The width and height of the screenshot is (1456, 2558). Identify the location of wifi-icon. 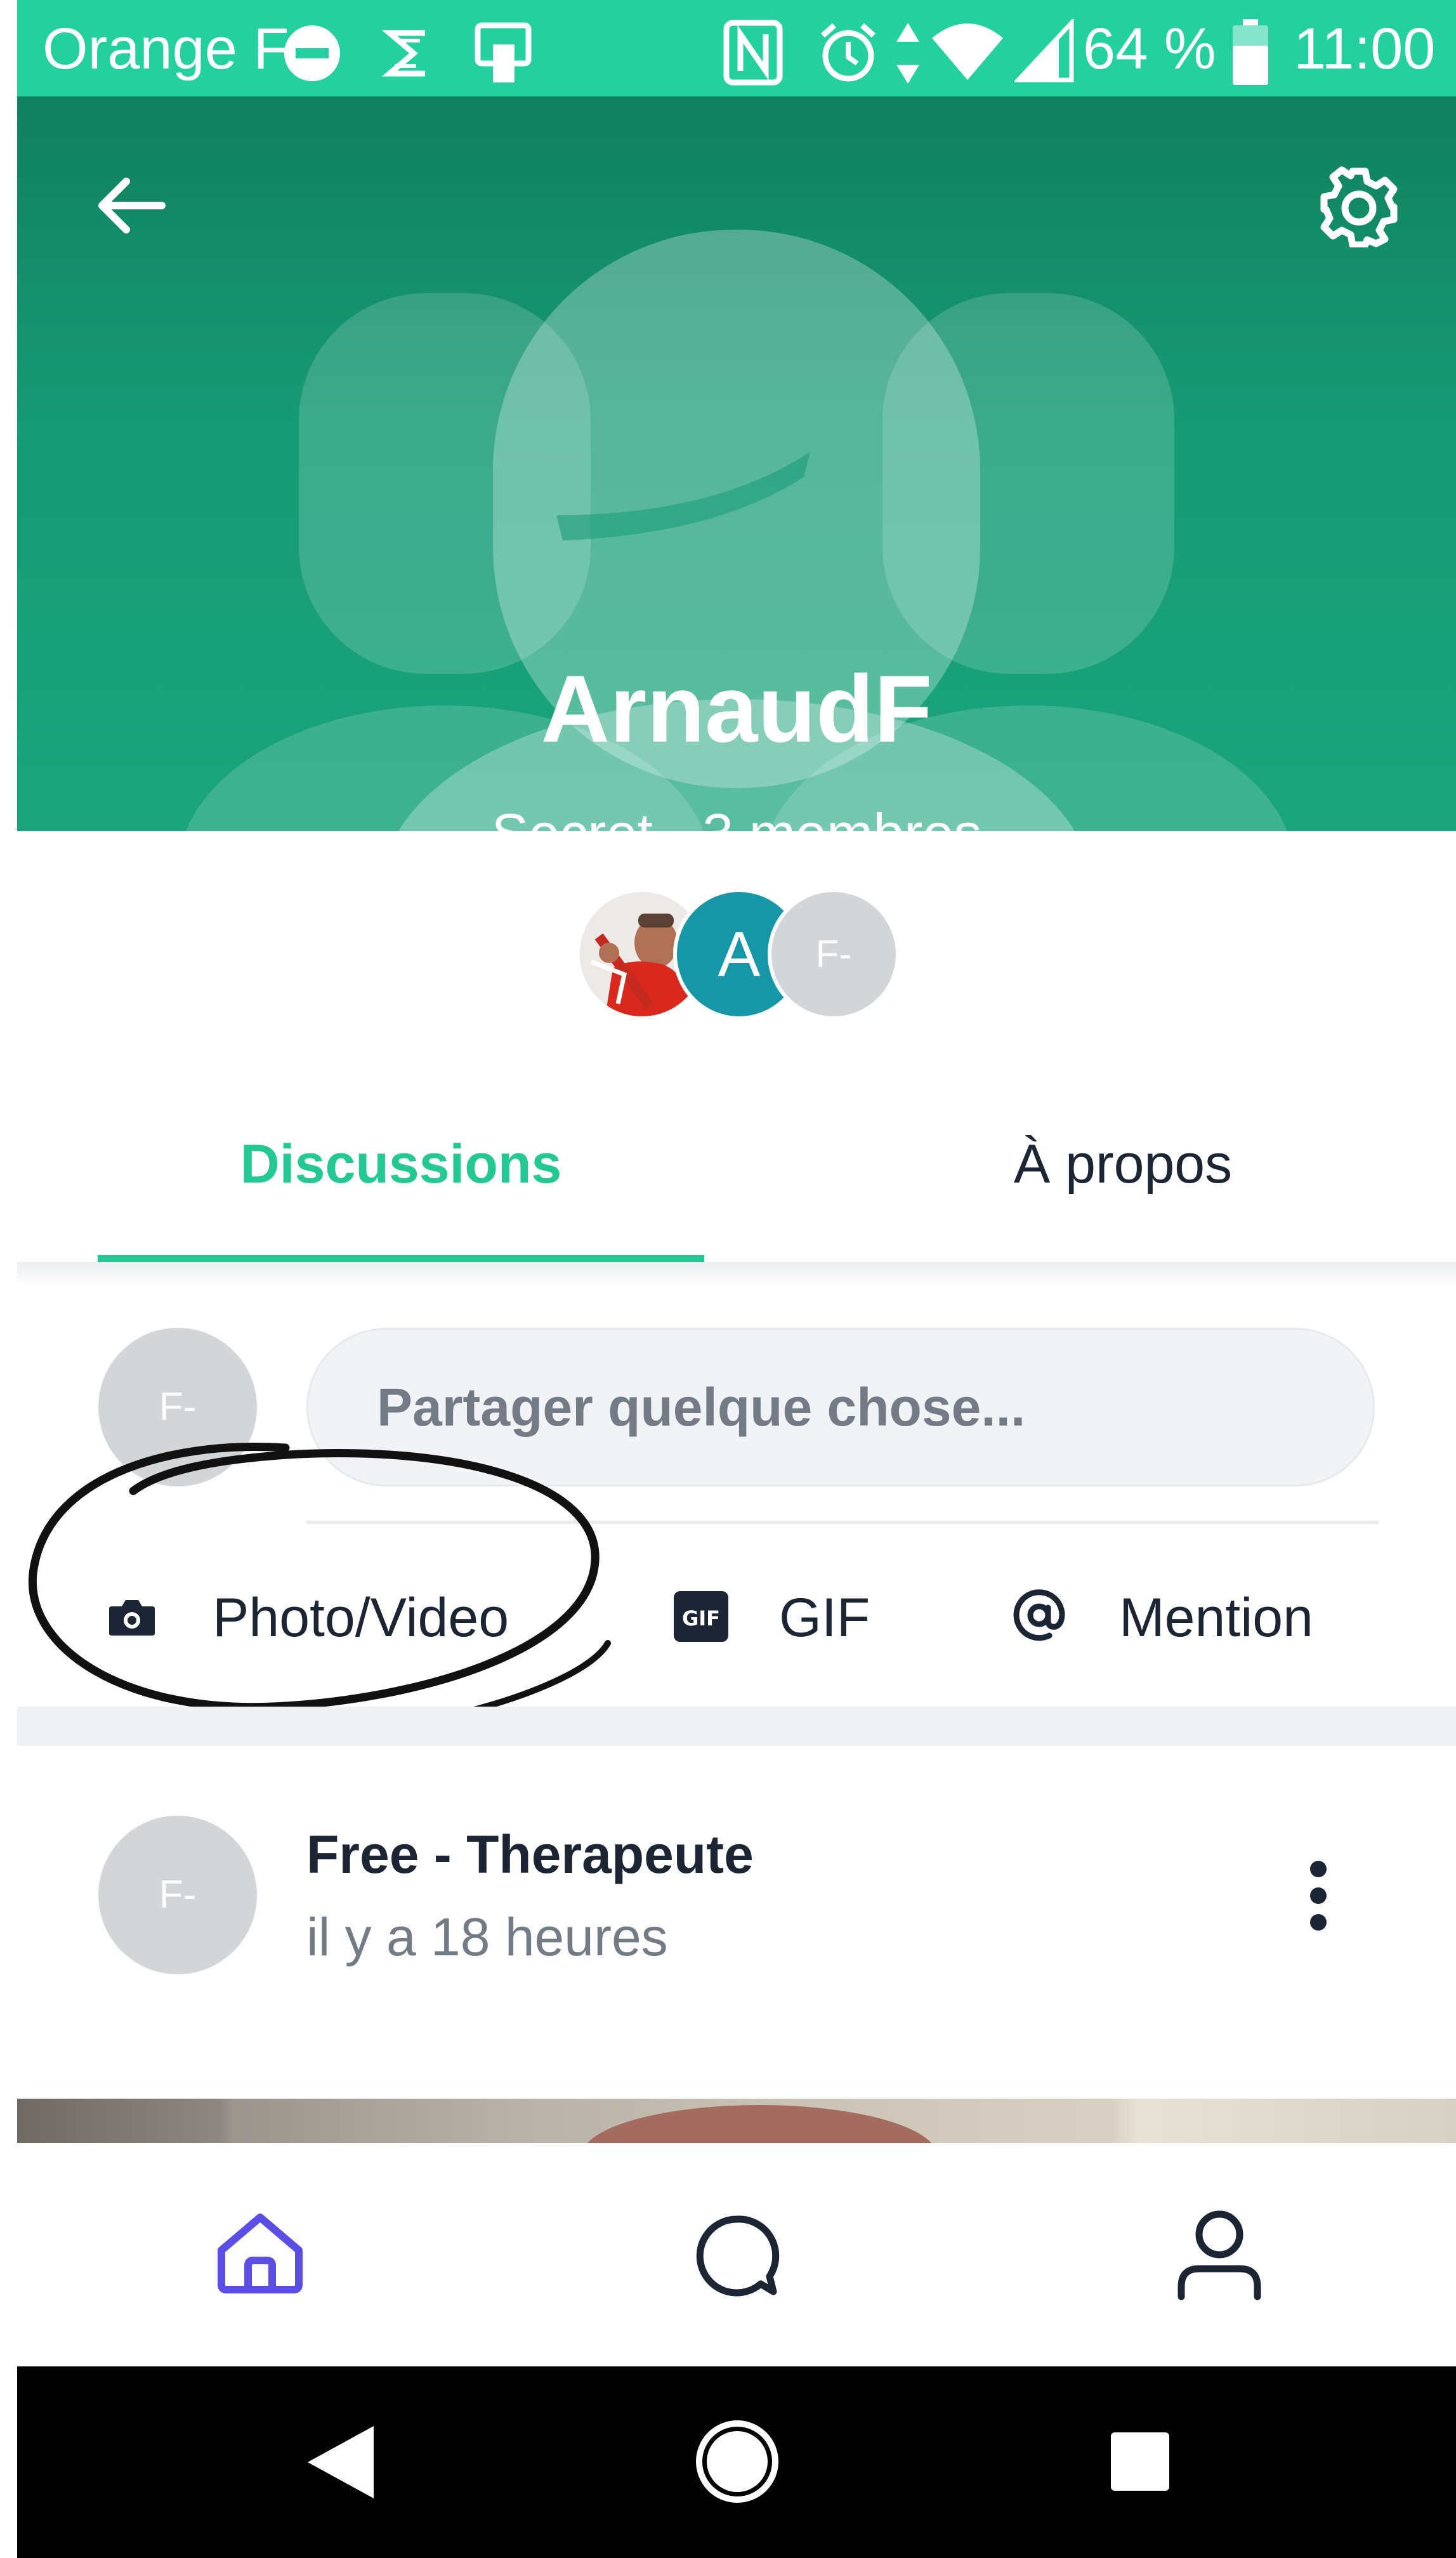
(967, 51).